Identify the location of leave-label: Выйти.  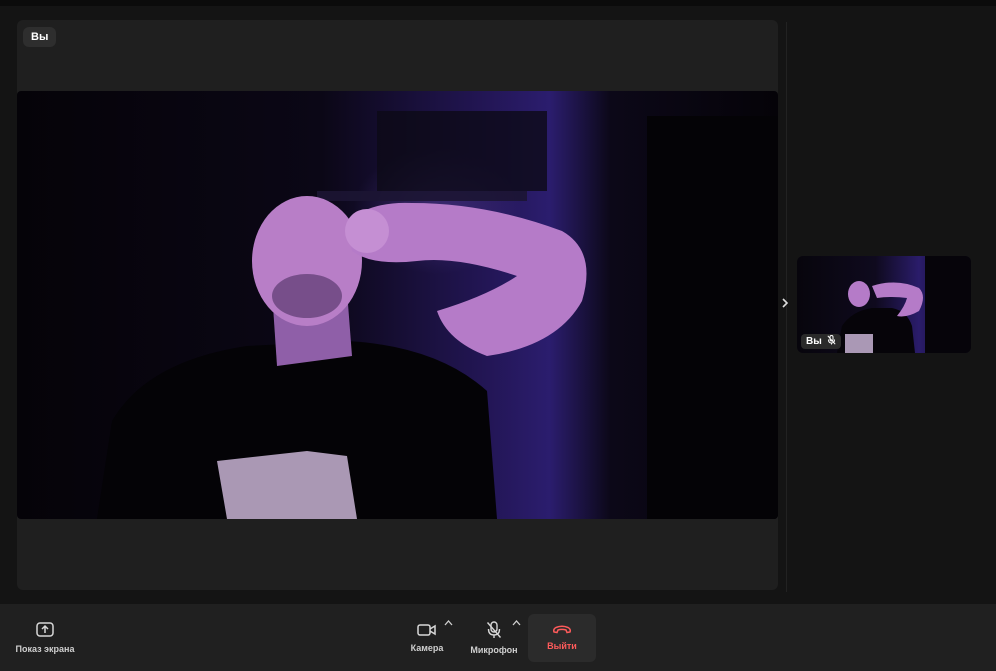
(562, 646).